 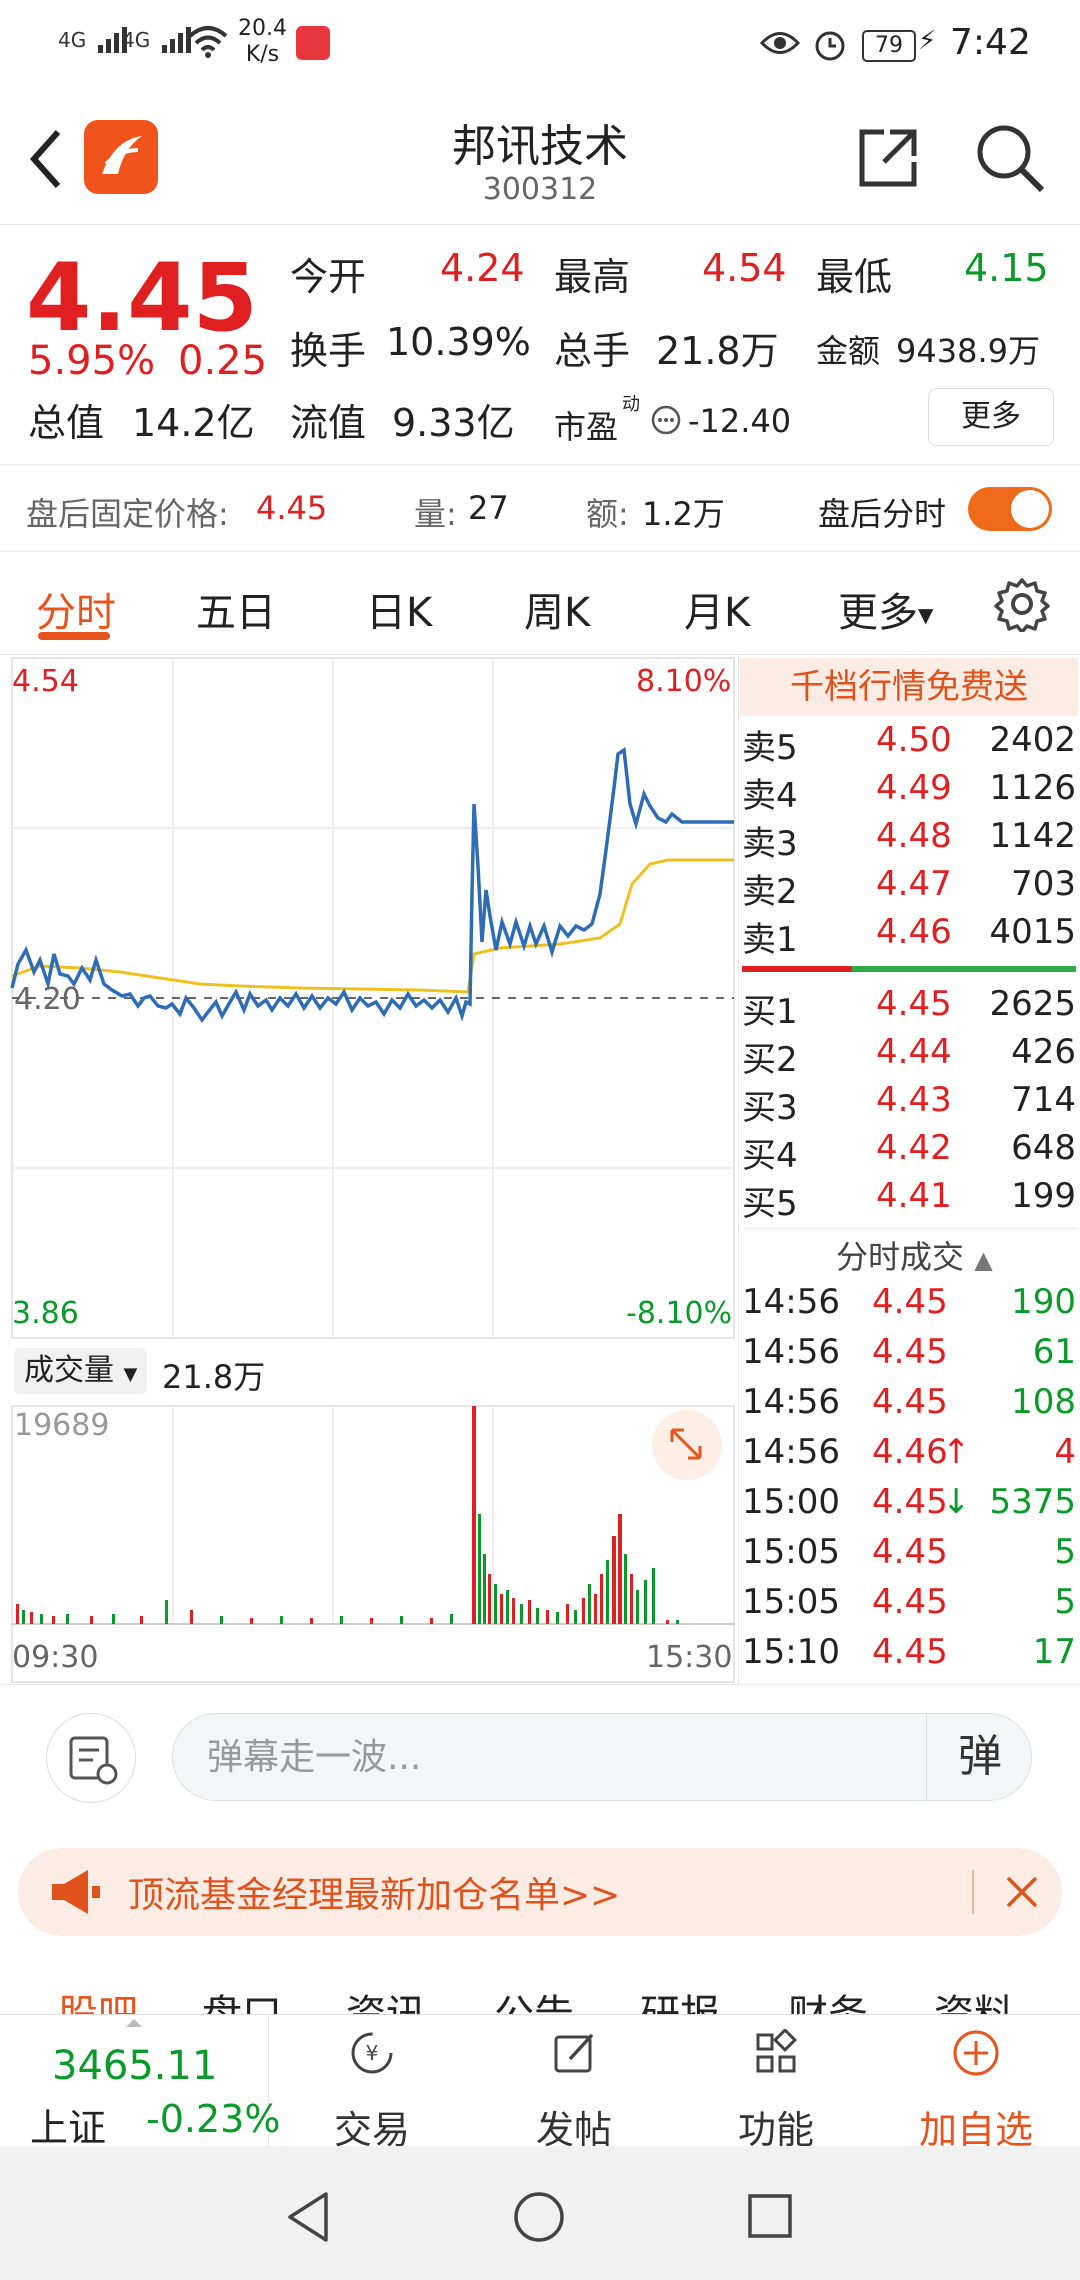 What do you see at coordinates (666, 420) in the screenshot?
I see `pe-info-icon` at bounding box center [666, 420].